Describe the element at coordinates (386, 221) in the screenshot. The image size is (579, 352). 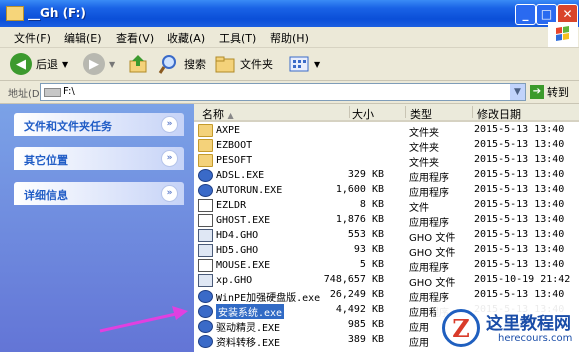
I see `file-row: GHOST.EXE 1,876 KB 应用程序 2015-5-13 13:40` at that location.